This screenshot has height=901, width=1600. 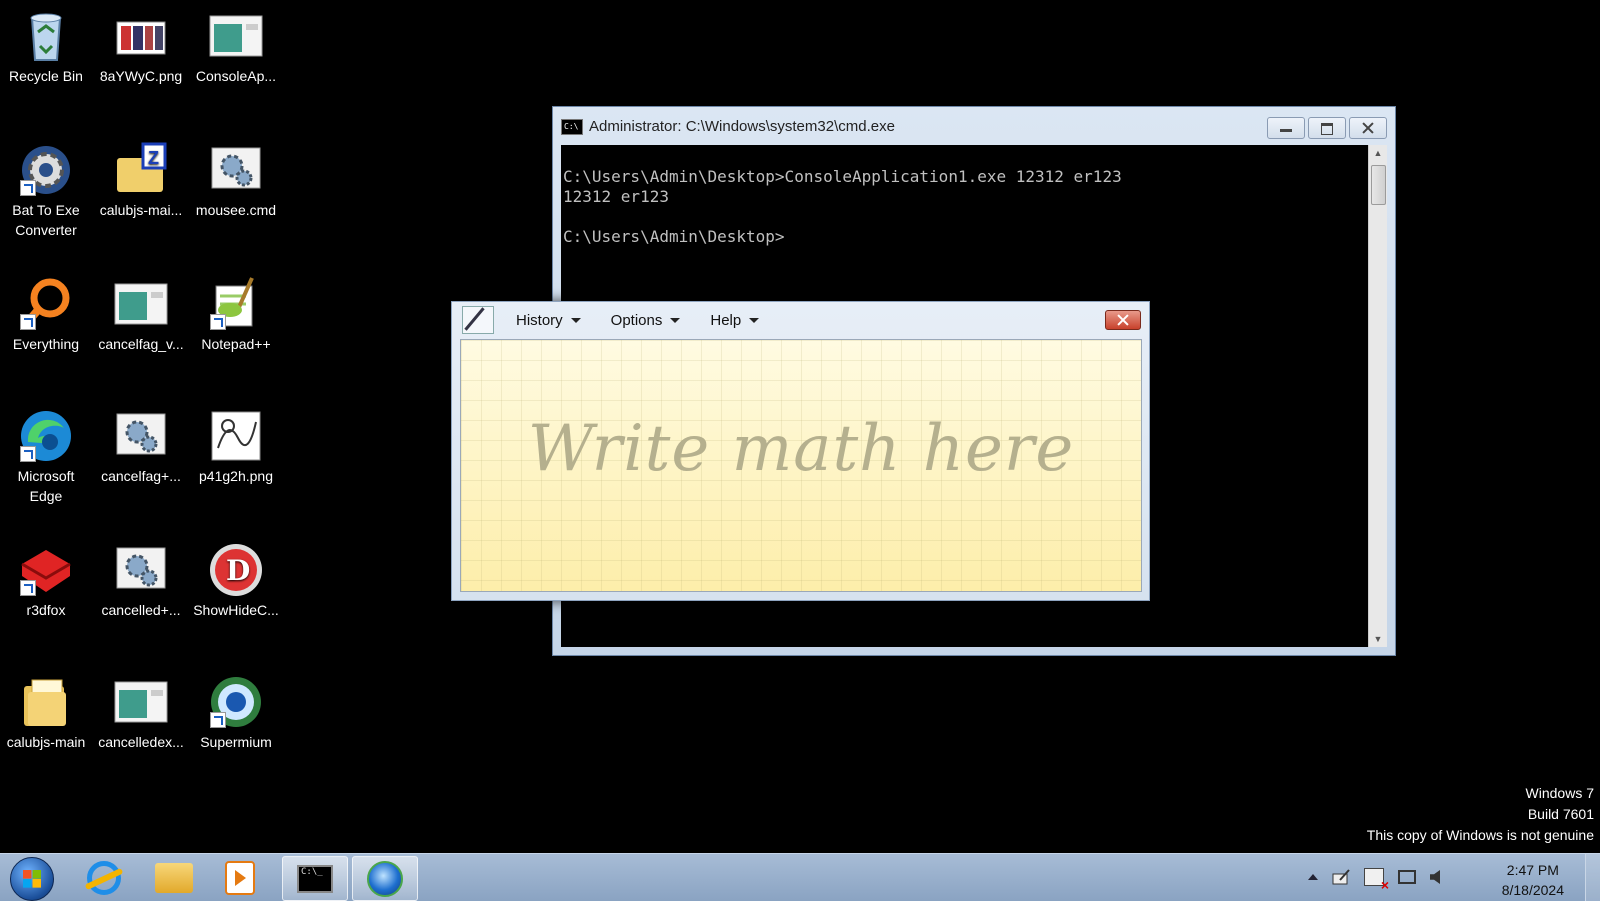 What do you see at coordinates (1532, 870) in the screenshot?
I see `clock-time: 2:47 PM` at bounding box center [1532, 870].